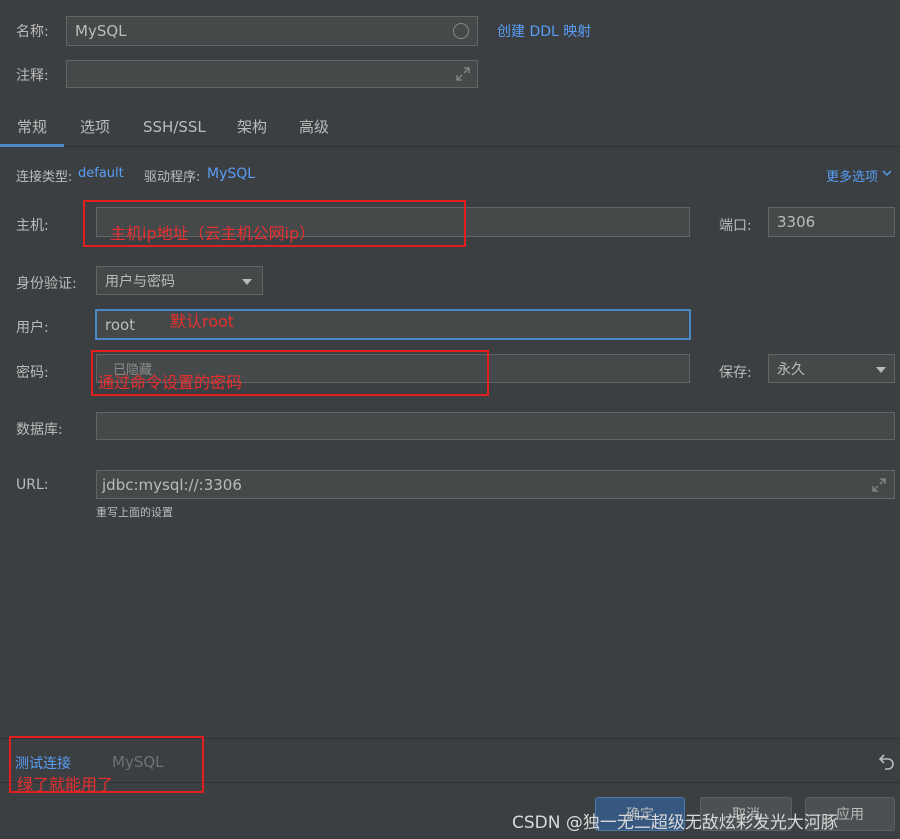  What do you see at coordinates (101, 173) in the screenshot?
I see `connection-type-link: default` at bounding box center [101, 173].